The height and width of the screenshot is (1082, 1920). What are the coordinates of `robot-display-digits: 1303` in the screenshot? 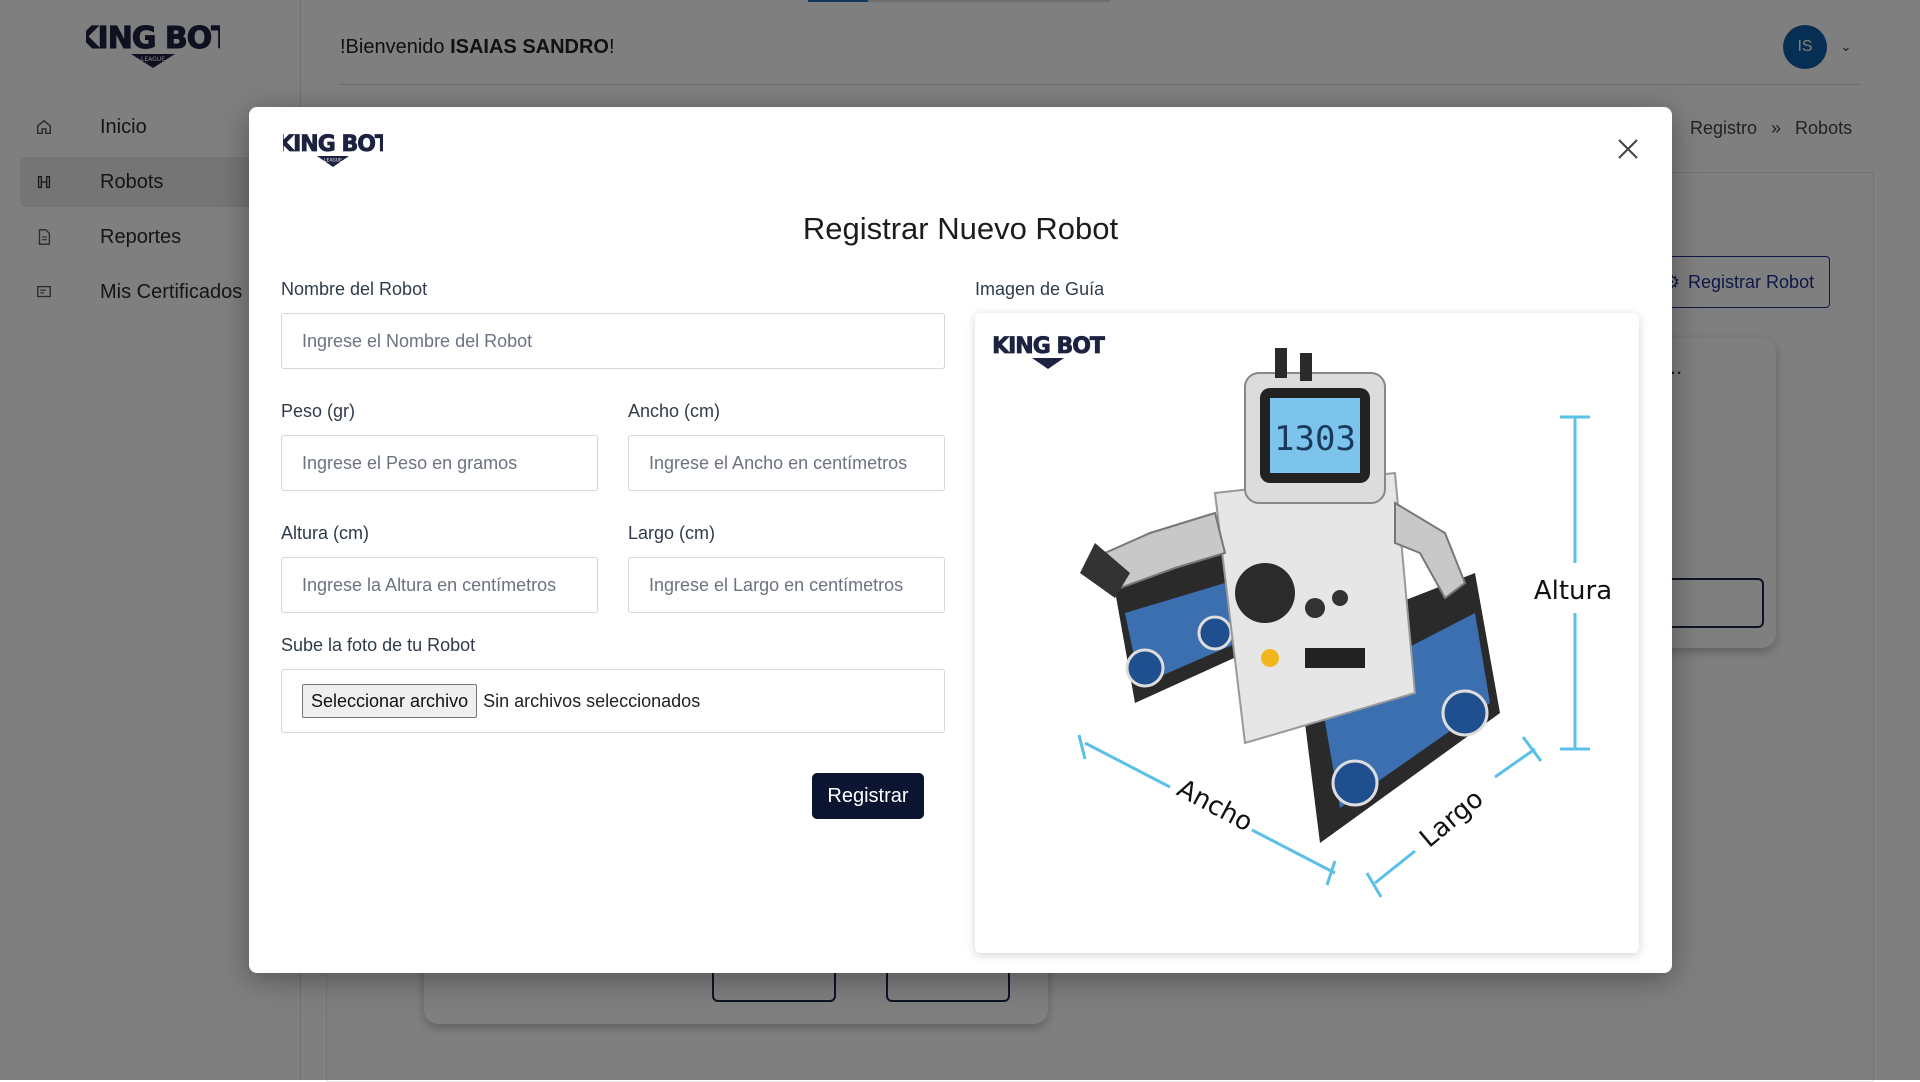 It's located at (1315, 439).